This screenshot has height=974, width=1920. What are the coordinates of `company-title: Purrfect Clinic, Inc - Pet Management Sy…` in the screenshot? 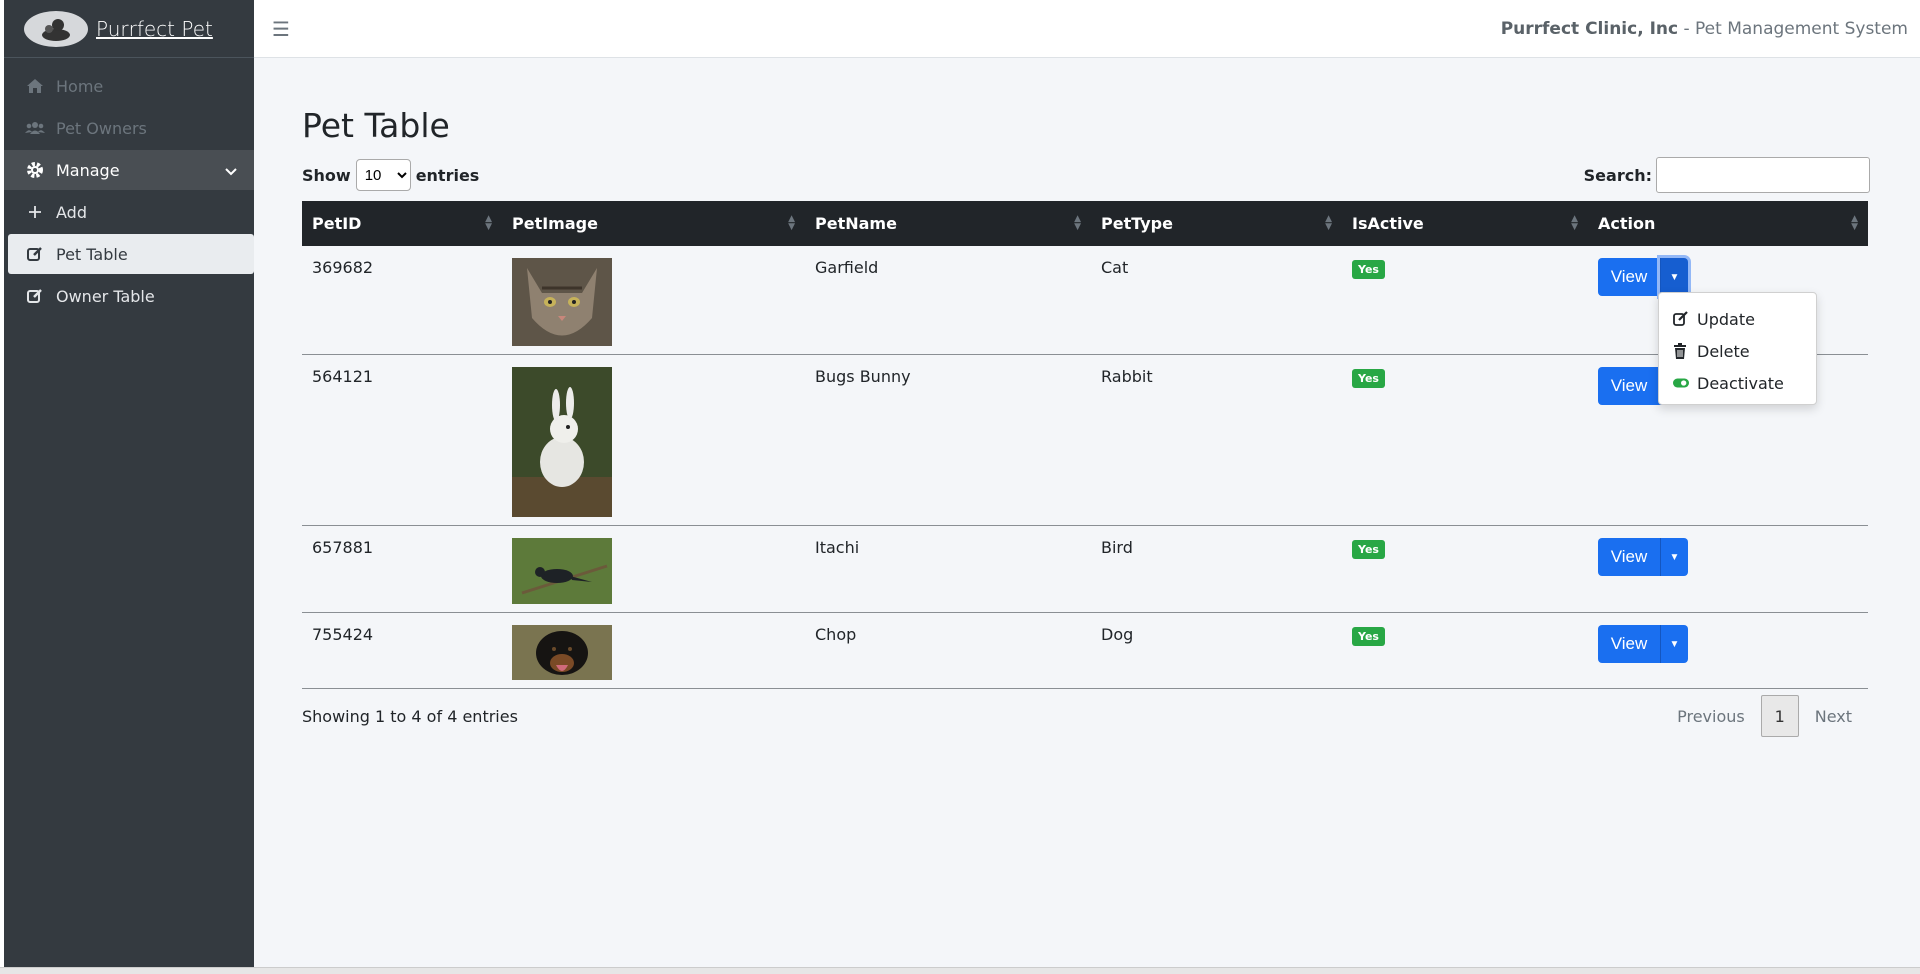 It's located at (1704, 29).